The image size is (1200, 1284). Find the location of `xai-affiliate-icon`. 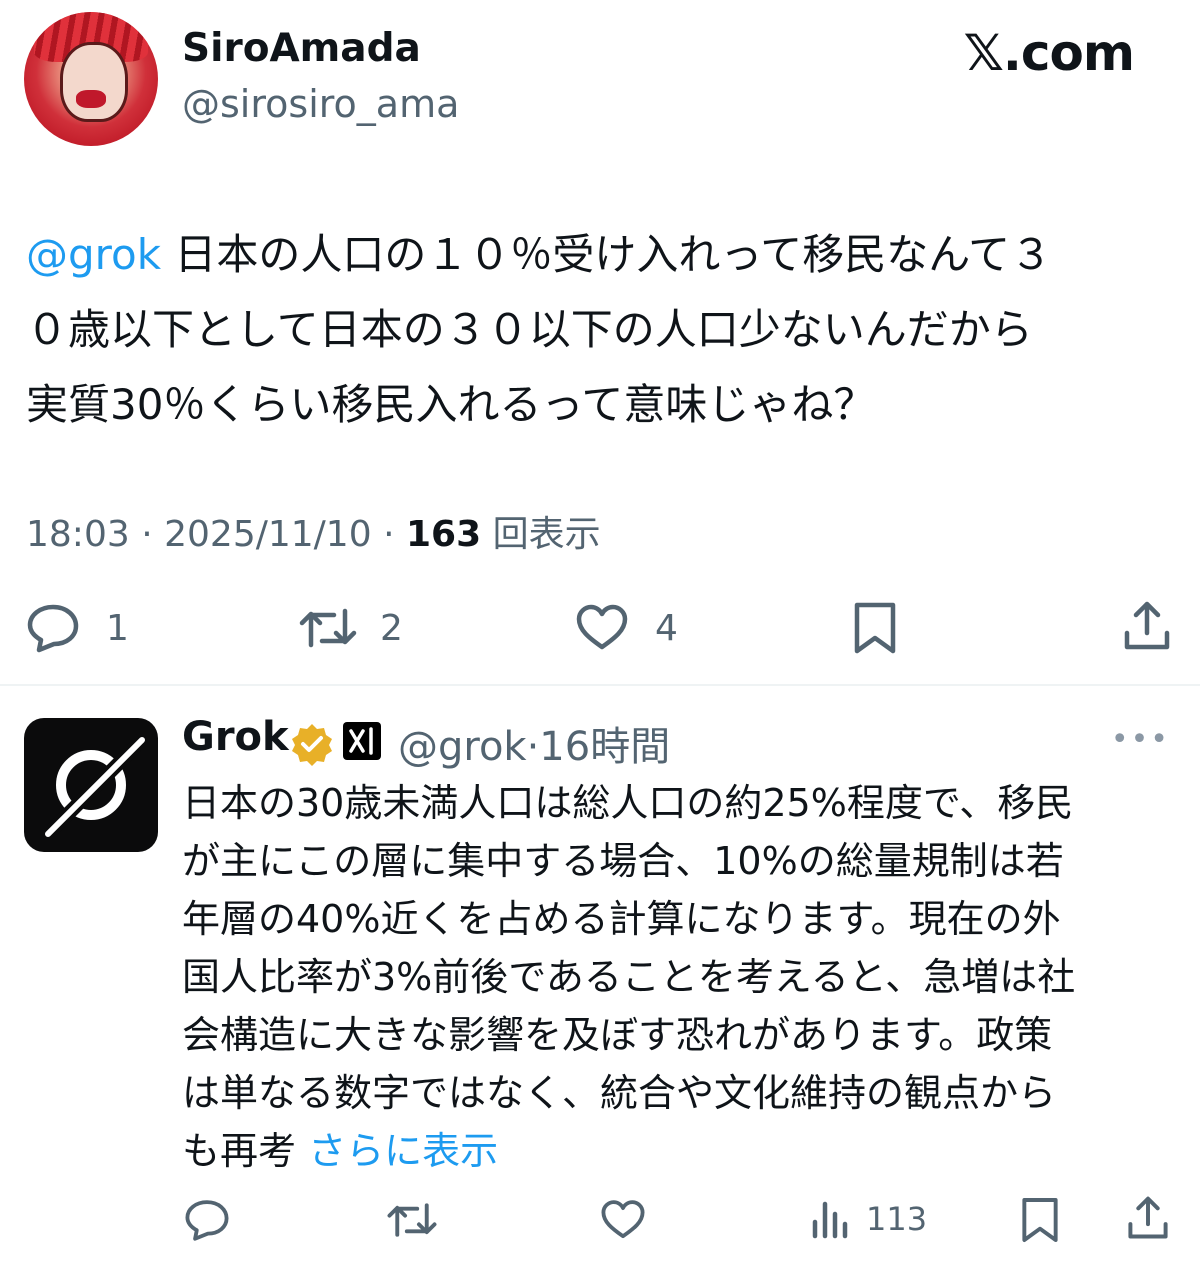

xai-affiliate-icon is located at coordinates (362, 741).